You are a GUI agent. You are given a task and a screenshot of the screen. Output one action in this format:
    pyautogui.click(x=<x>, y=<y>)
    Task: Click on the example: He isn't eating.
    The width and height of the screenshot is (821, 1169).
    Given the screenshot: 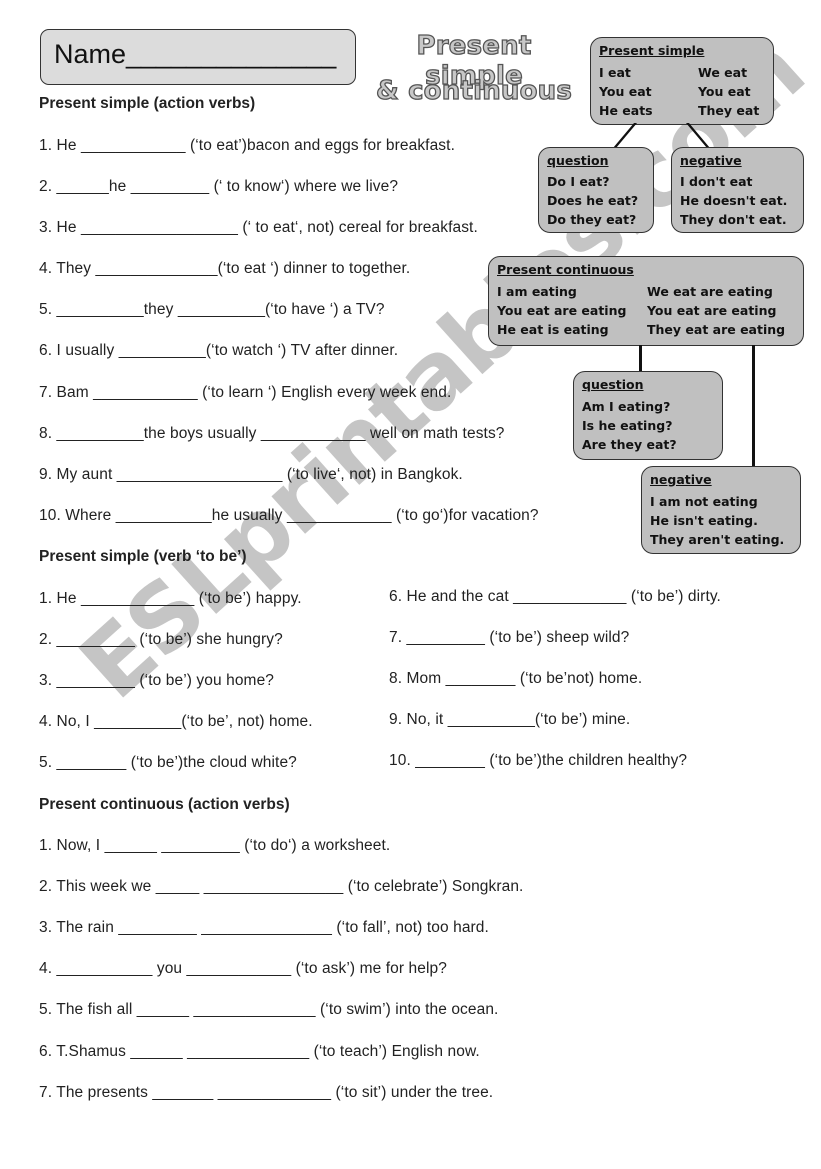 What is the action you would take?
    pyautogui.click(x=704, y=520)
    